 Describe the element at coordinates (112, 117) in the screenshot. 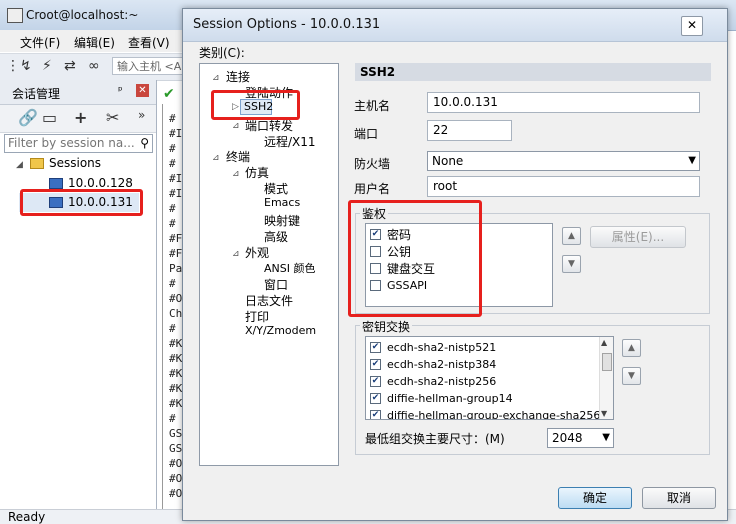

I see `cut-icon: ✂` at that location.